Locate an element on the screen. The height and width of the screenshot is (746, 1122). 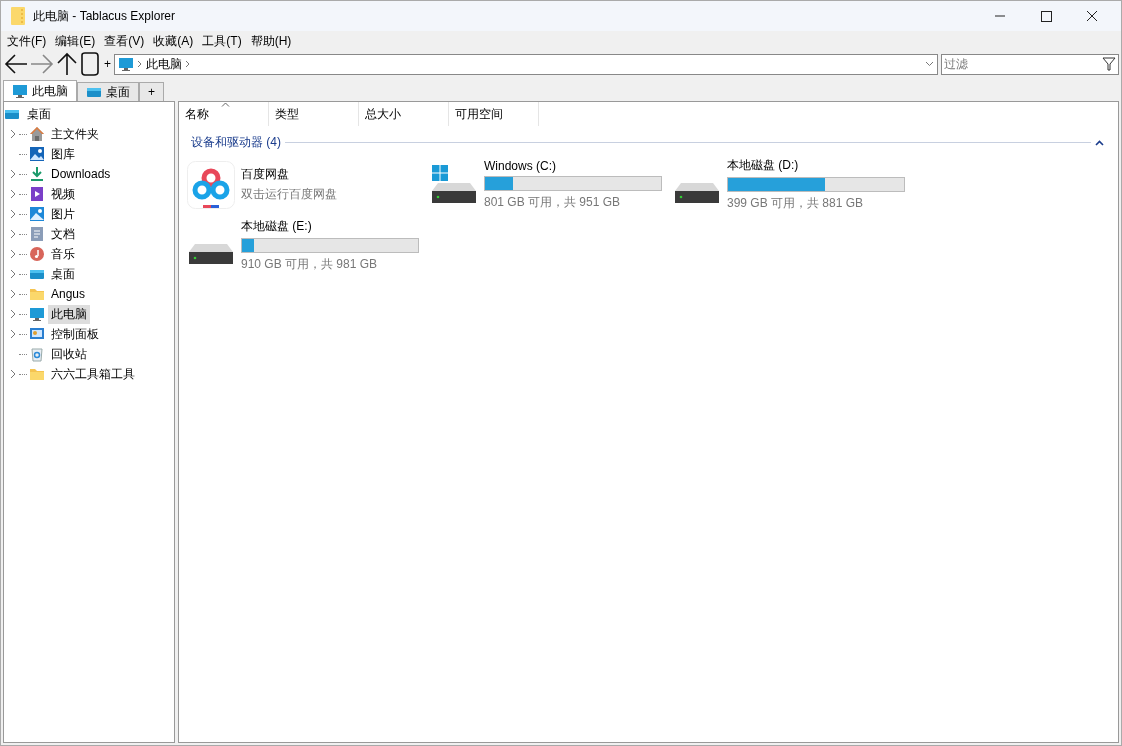
tree-item: 此电脑 is located at coordinates (69, 314).